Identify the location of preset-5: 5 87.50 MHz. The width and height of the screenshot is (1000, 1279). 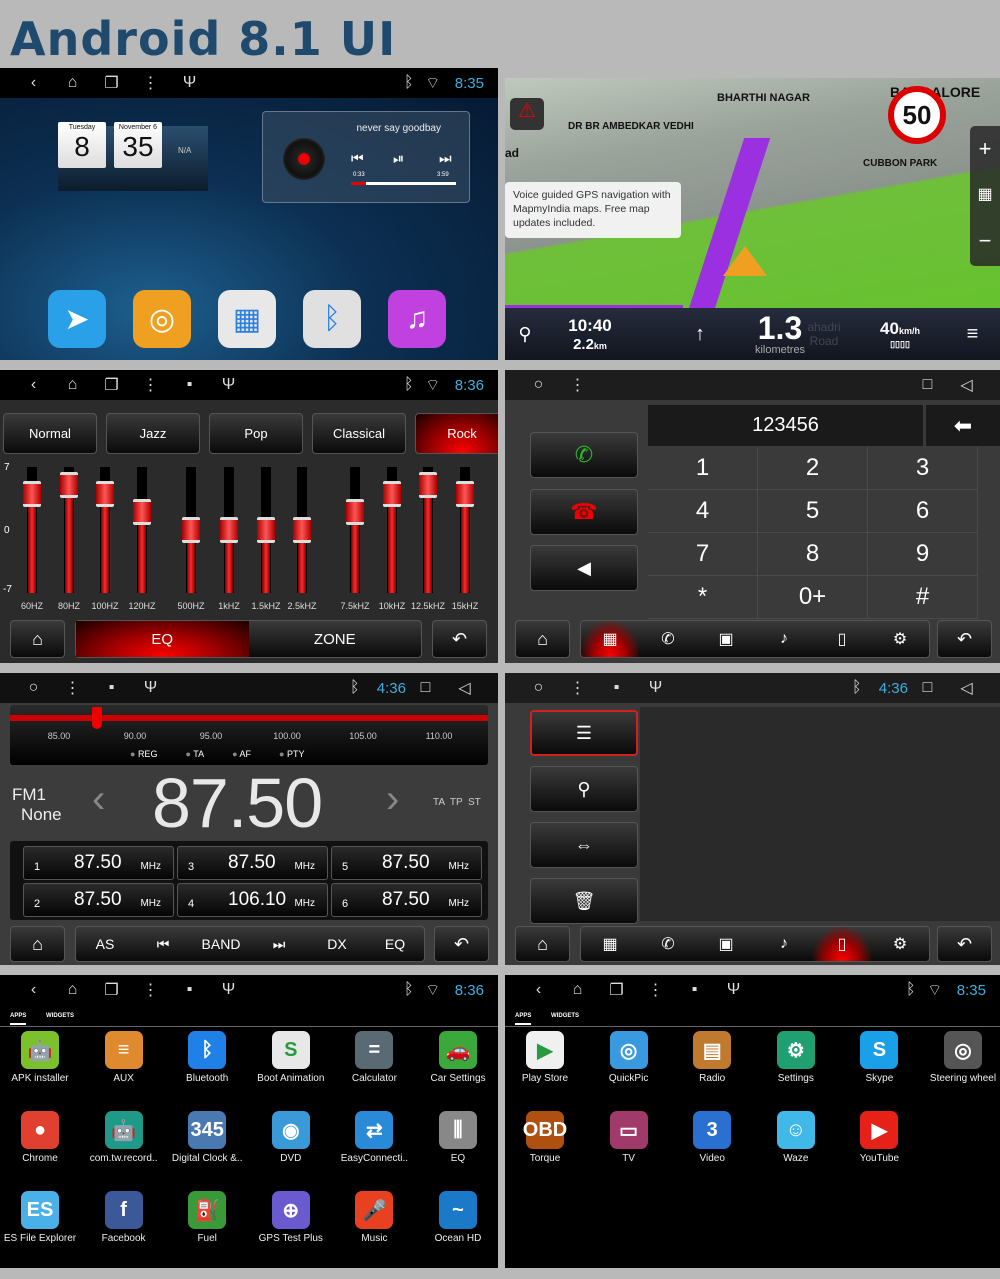
(406, 863).